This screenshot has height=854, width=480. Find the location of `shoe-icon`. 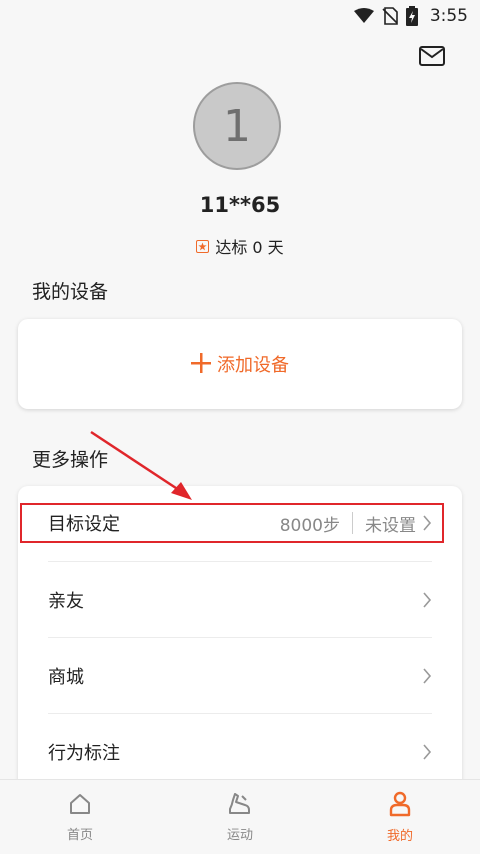

shoe-icon is located at coordinates (240, 806).